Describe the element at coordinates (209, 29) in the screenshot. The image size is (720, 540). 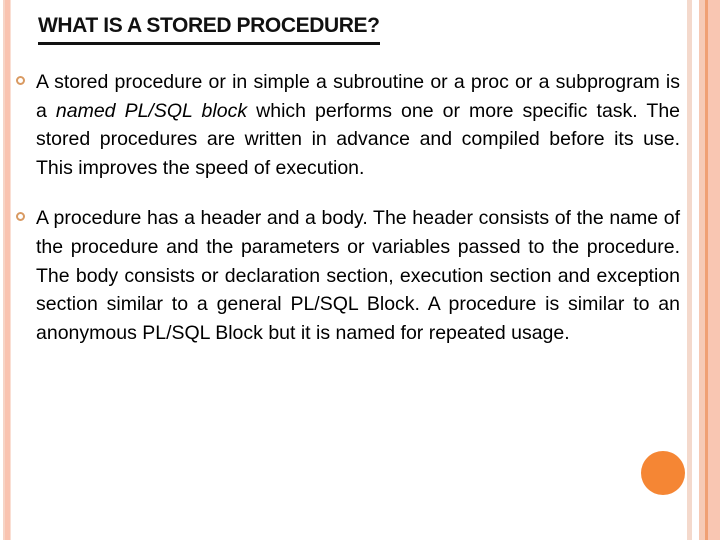
I see `slide-title-text: WHAT IS A STORED PROCEDURE?` at that location.